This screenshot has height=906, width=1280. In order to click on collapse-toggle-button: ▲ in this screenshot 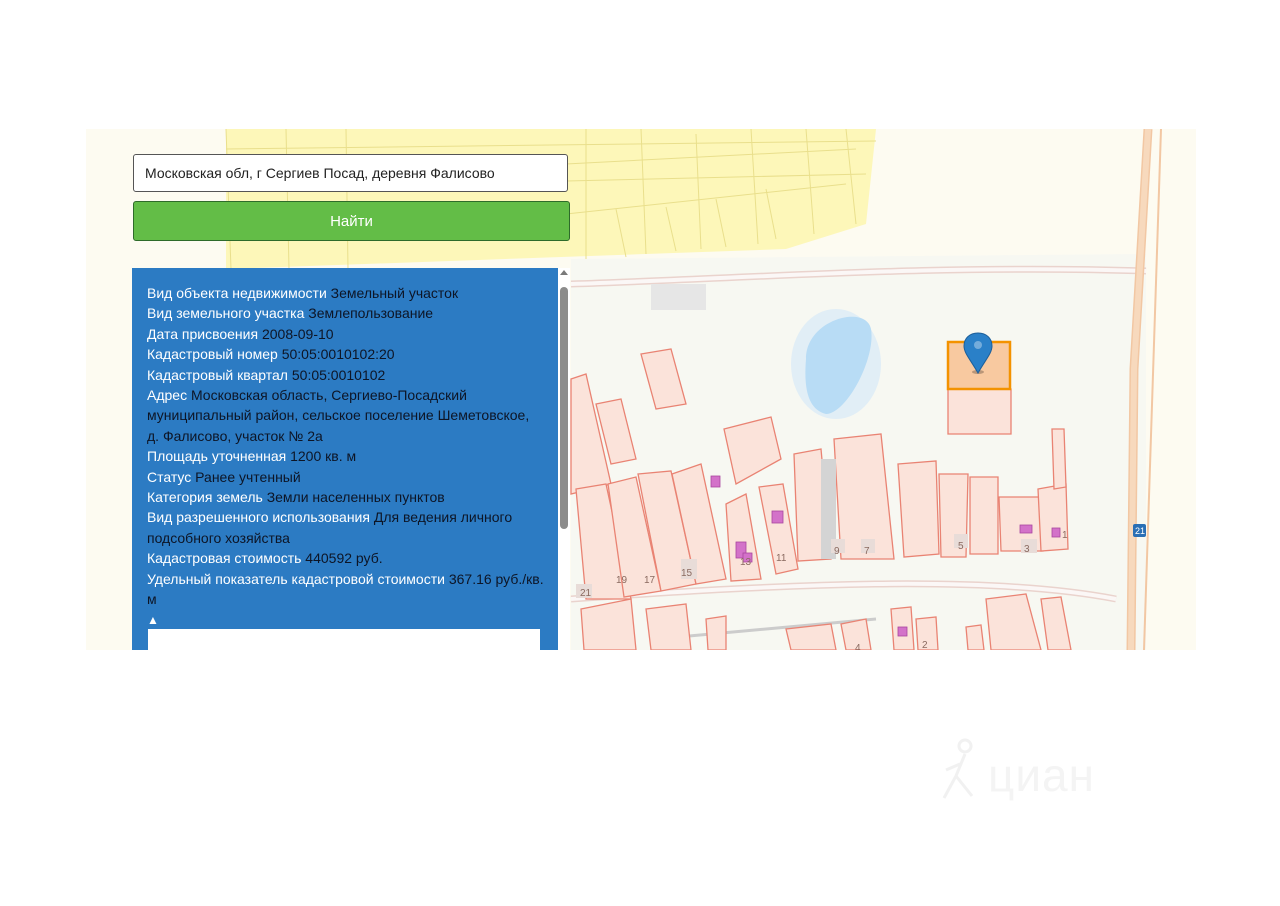, I will do `click(358, 620)`.